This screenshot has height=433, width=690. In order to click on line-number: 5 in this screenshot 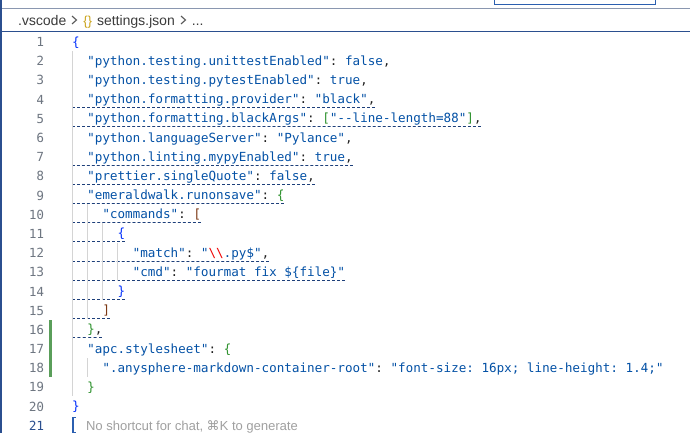, I will do `click(39, 118)`.